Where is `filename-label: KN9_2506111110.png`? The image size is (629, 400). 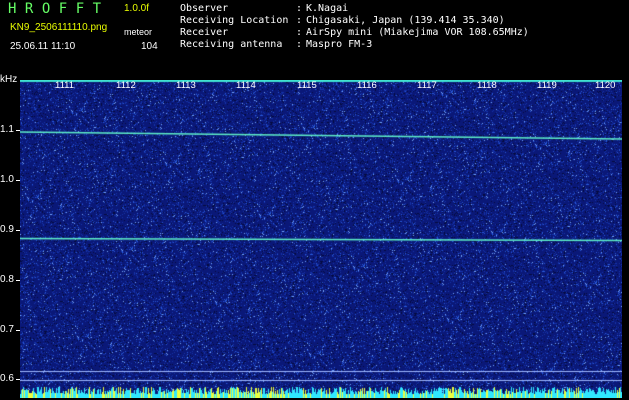 filename-label: KN9_2506111110.png is located at coordinates (59, 27).